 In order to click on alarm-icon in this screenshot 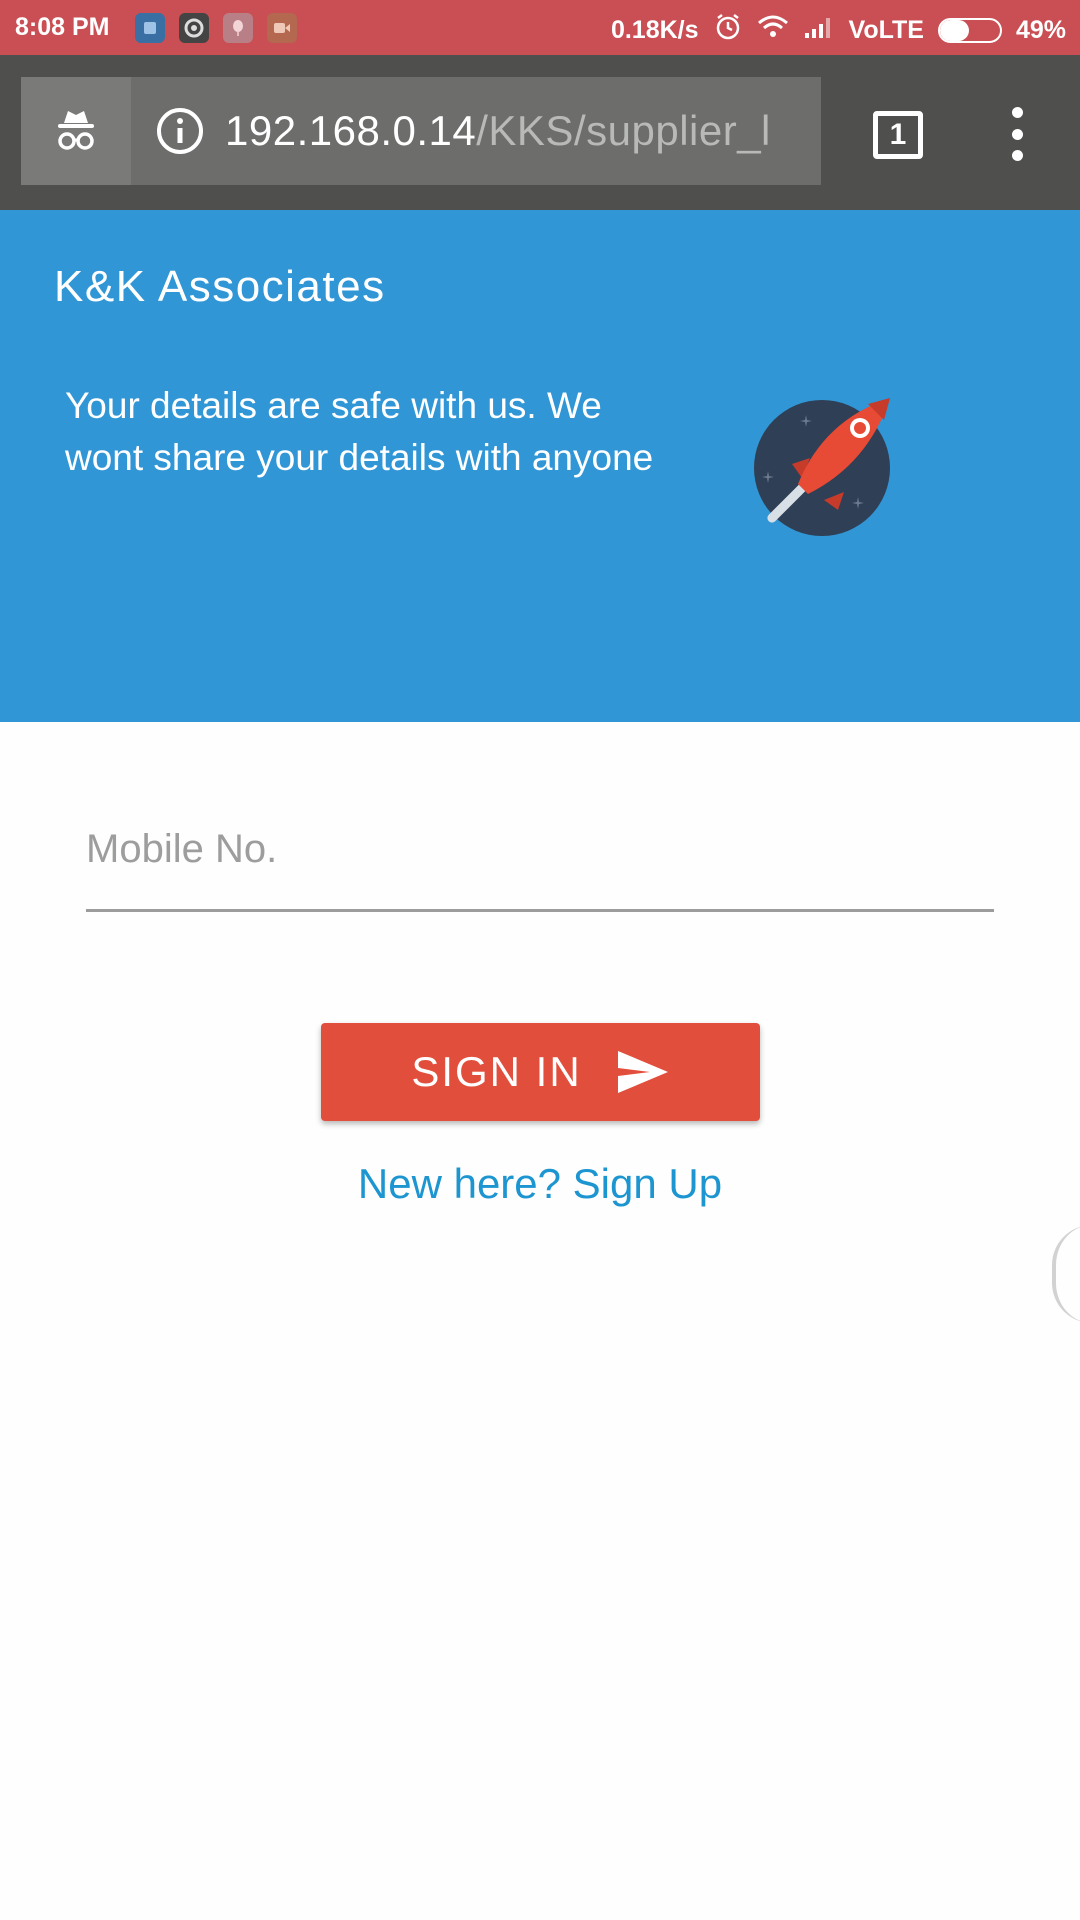, I will do `click(728, 30)`.